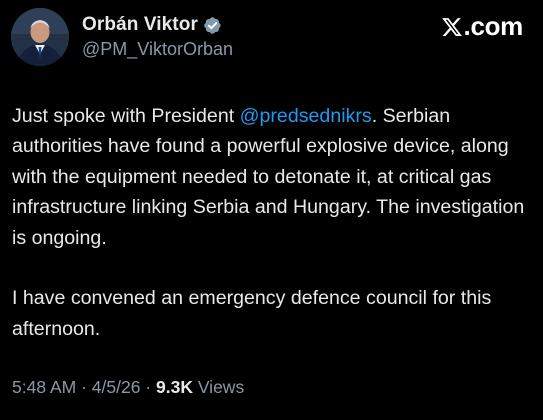  Describe the element at coordinates (157, 49) in the screenshot. I see `handle: @PM_ViktorOrban` at that location.